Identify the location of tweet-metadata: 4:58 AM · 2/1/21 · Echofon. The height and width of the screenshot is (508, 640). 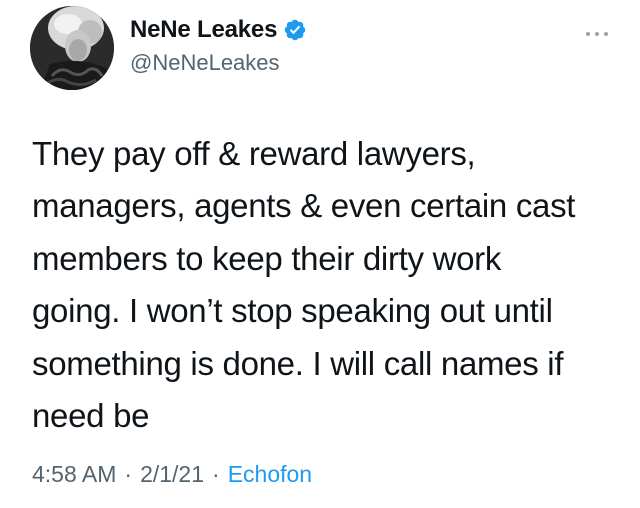
(172, 474).